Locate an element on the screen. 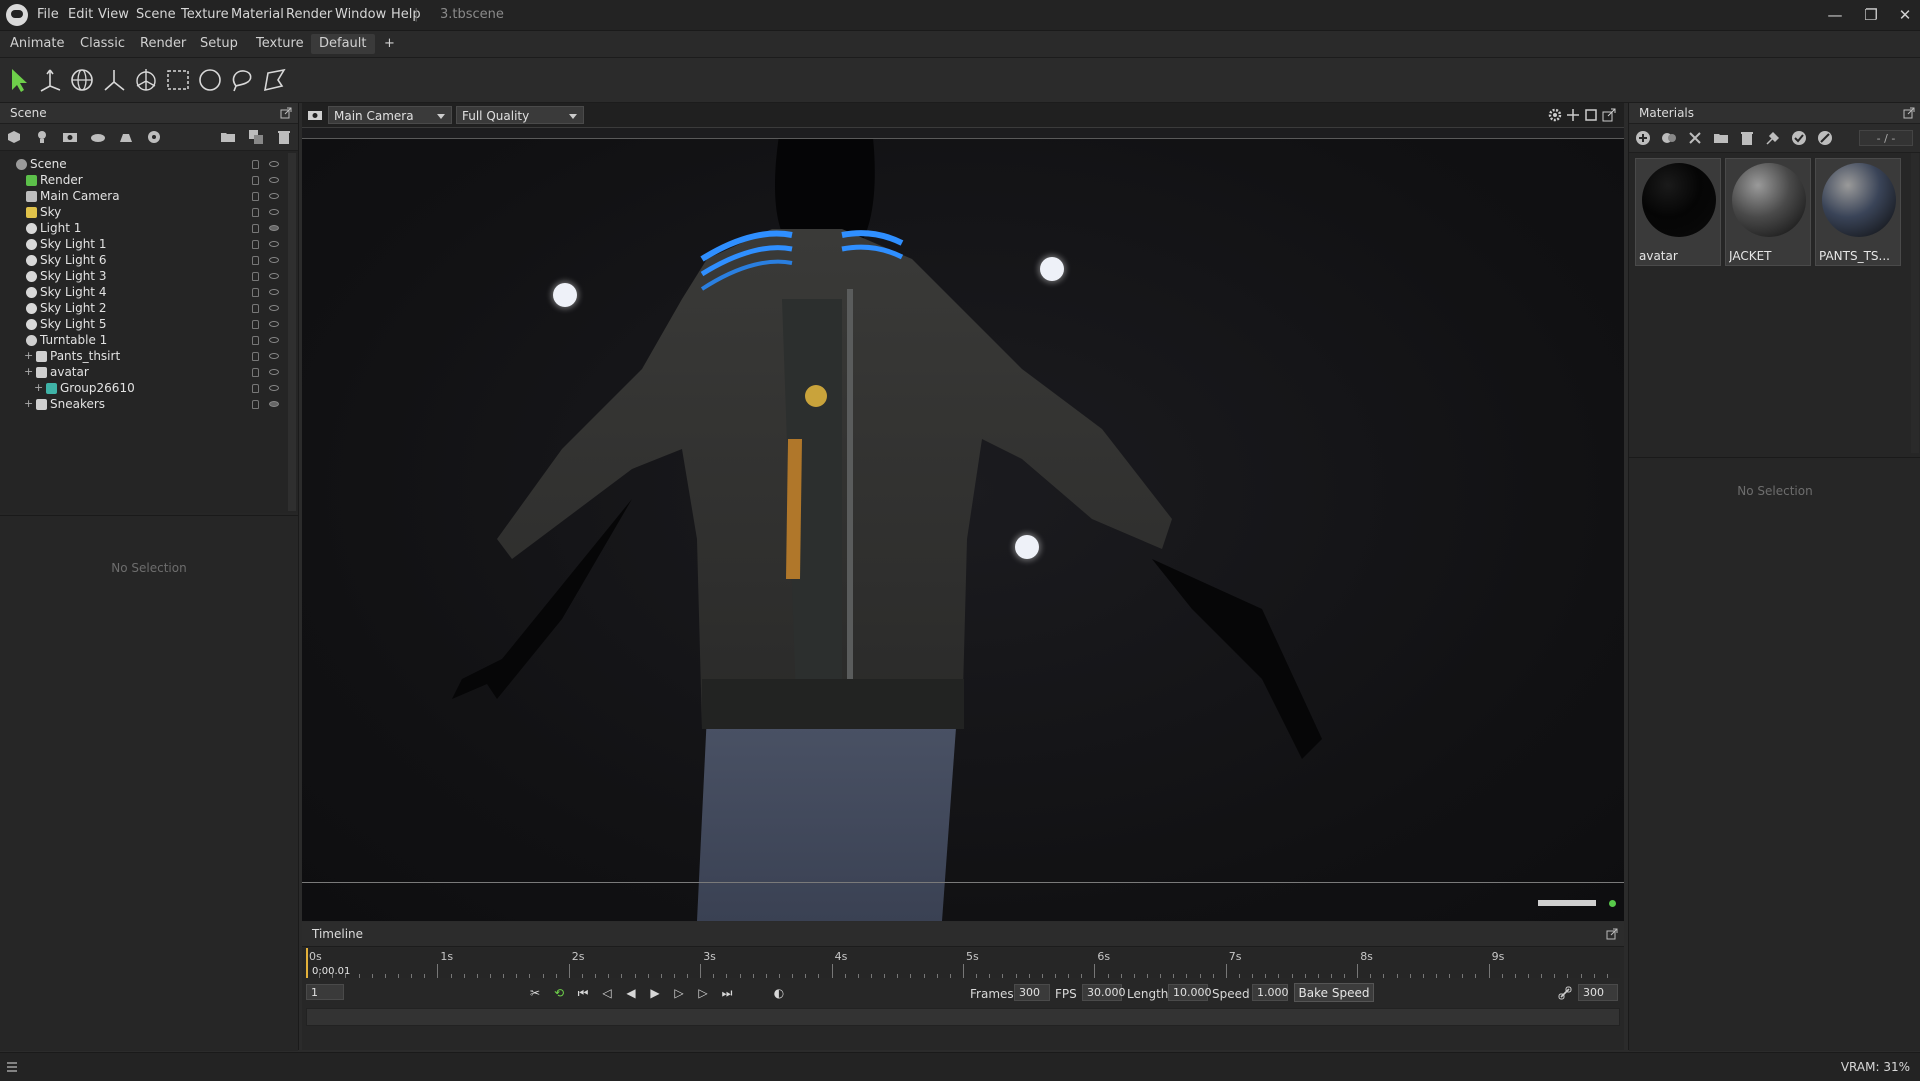 The image size is (1920, 1081). outliner-row: Scene is located at coordinates (145, 165).